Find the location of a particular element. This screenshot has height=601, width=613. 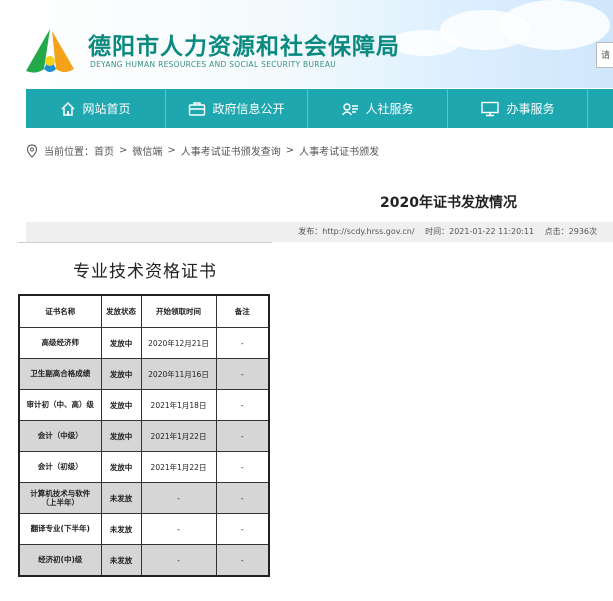

breadcrumb-item-current: 人事考试证书颁发 is located at coordinates (339, 150).